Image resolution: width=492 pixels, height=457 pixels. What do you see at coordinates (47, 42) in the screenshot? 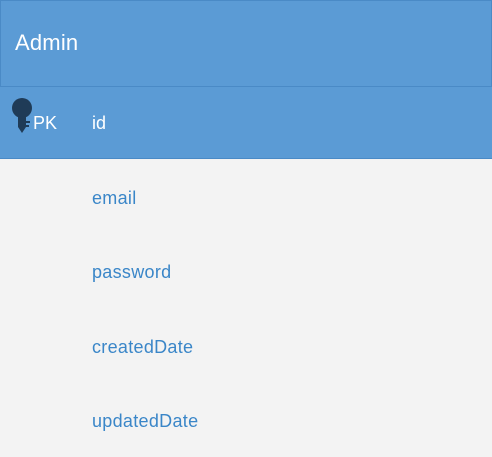
I see `entity-title: Admin` at bounding box center [47, 42].